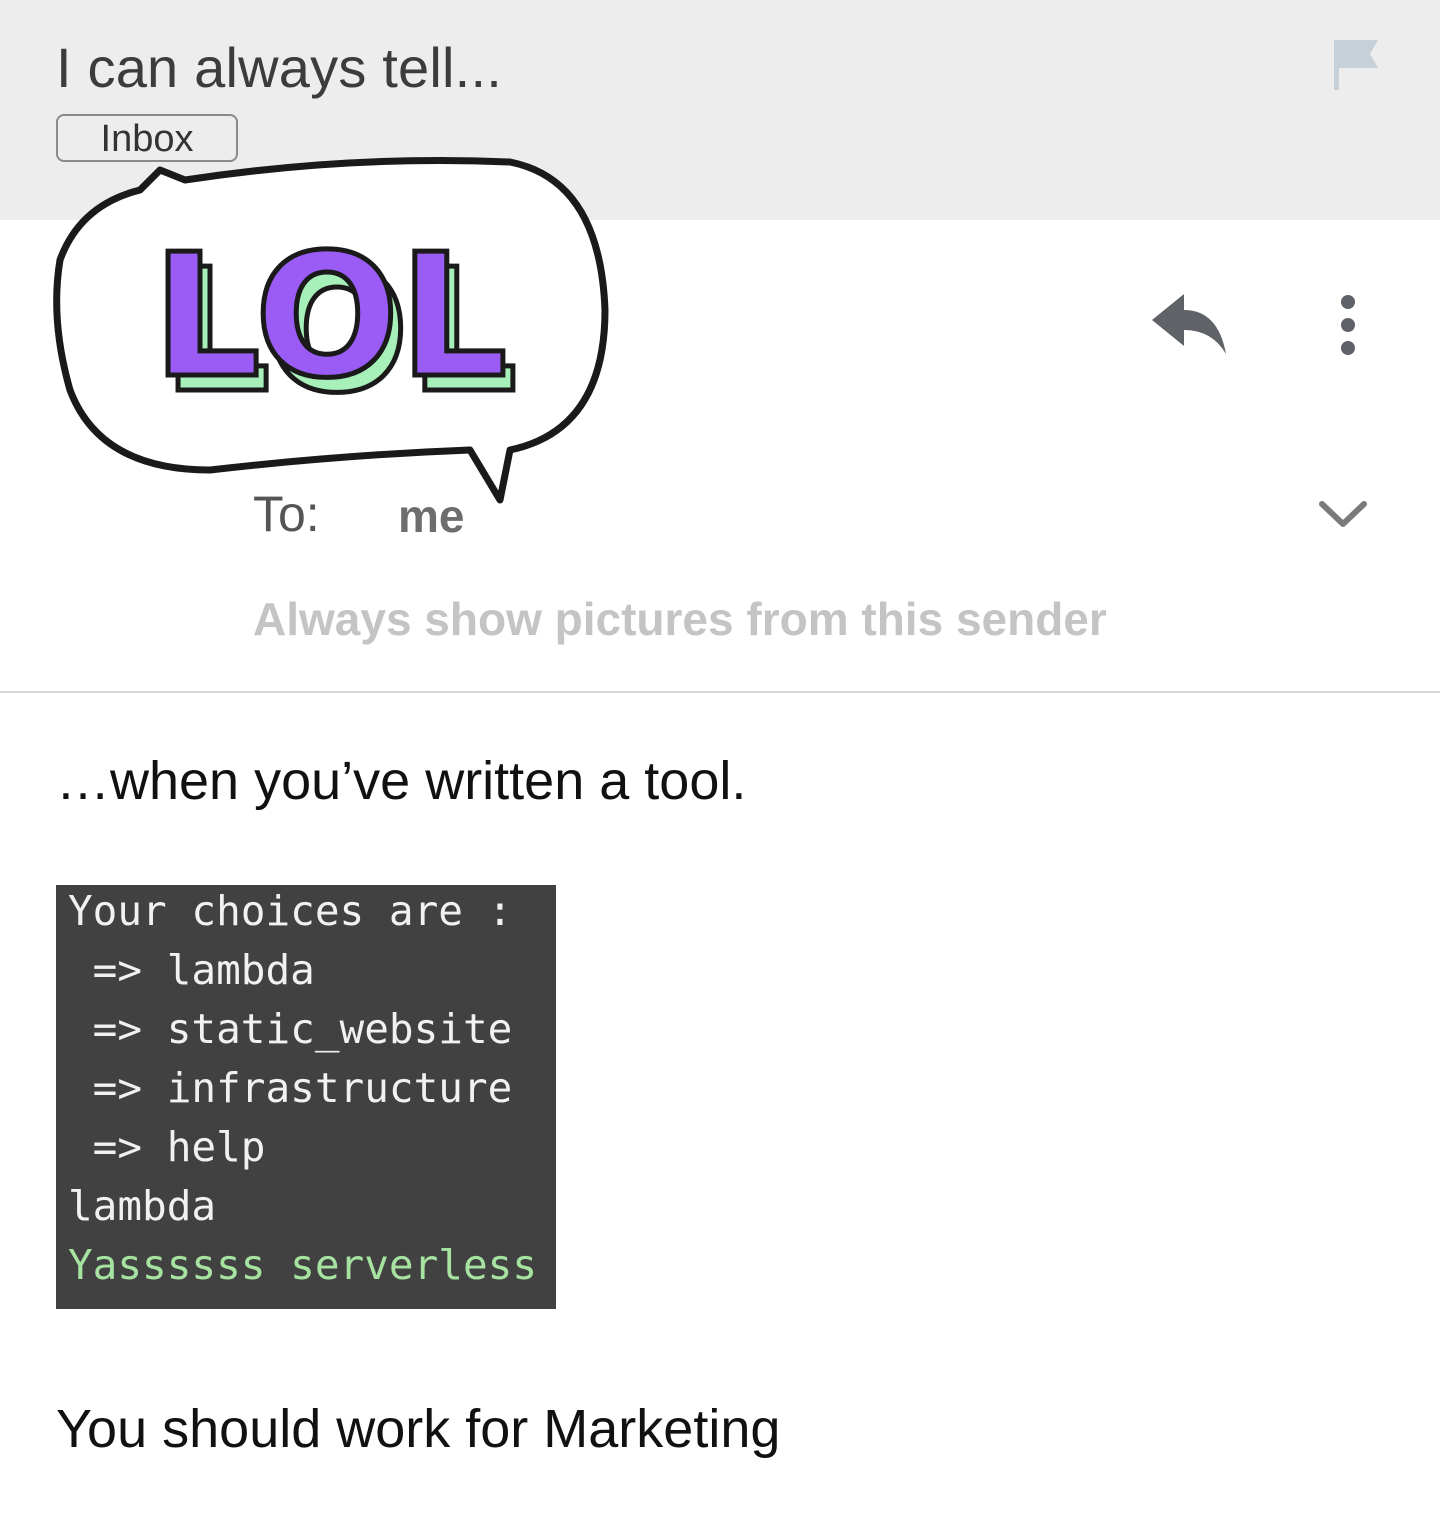 The height and width of the screenshot is (1520, 1440). I want to click on terminal-line: Your choices are :, so click(290, 911).